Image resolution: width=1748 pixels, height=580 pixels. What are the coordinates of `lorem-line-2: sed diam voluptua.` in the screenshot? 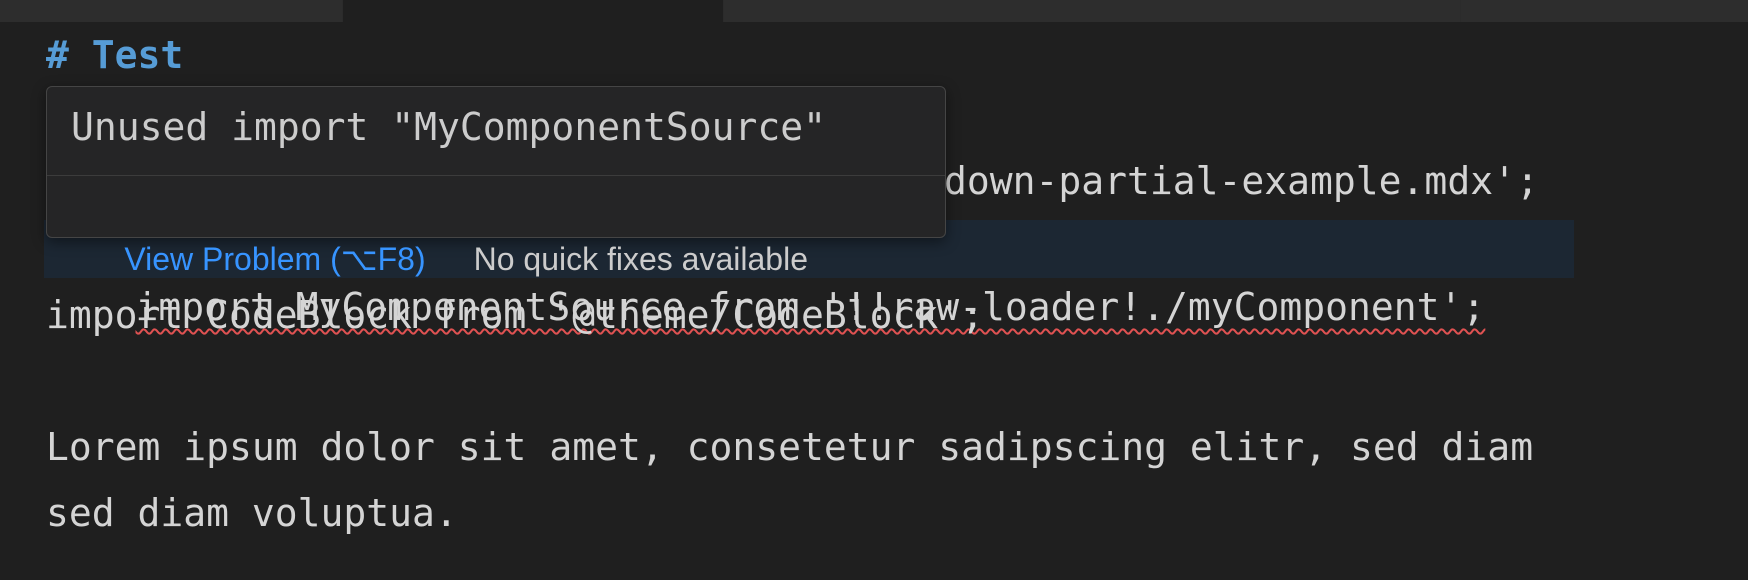 It's located at (252, 513).